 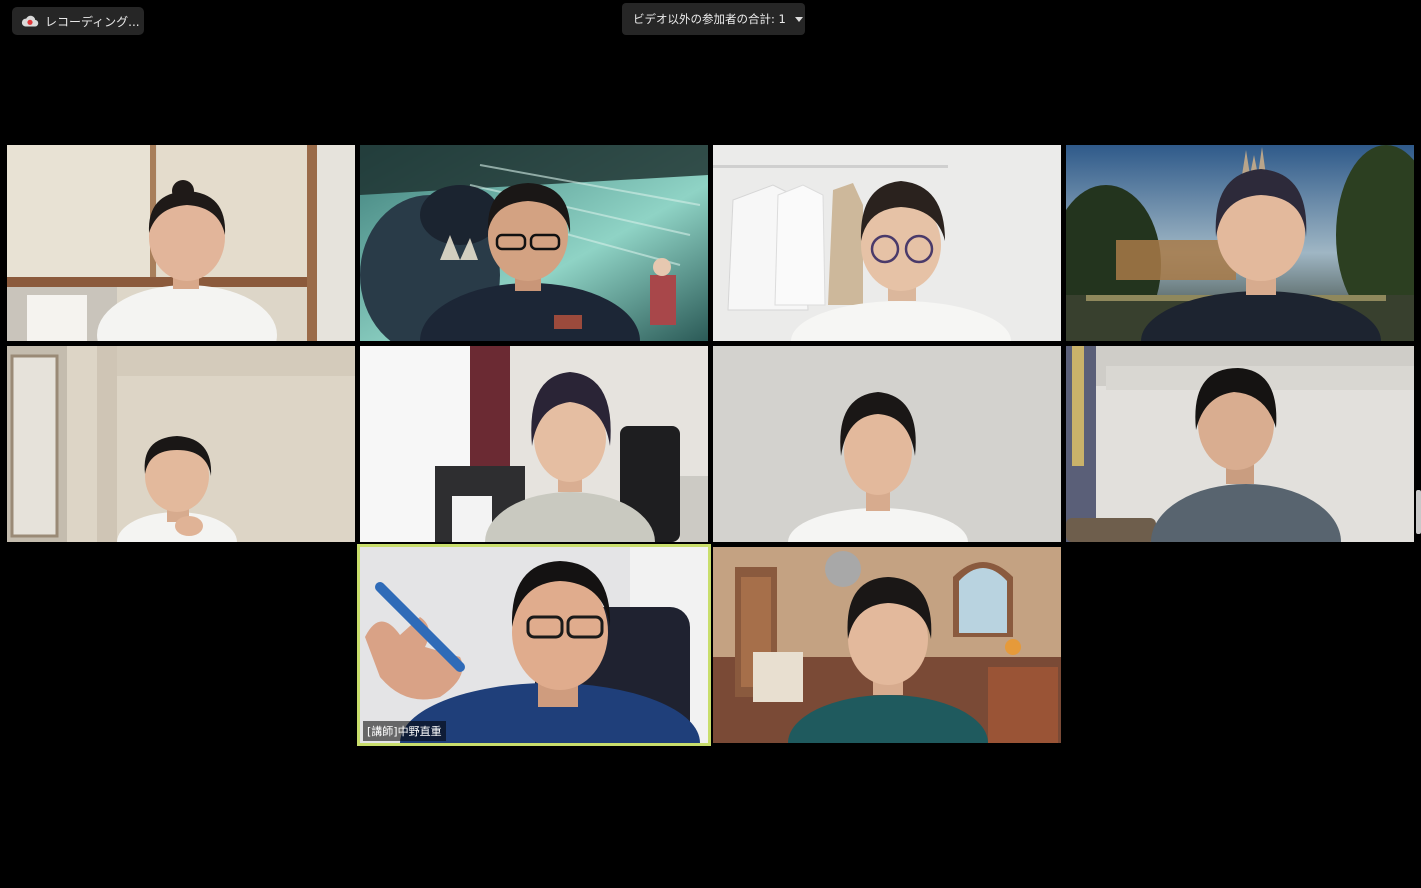 I want to click on video-tile-active-speaker: [講師]中野直重, so click(x=534, y=645).